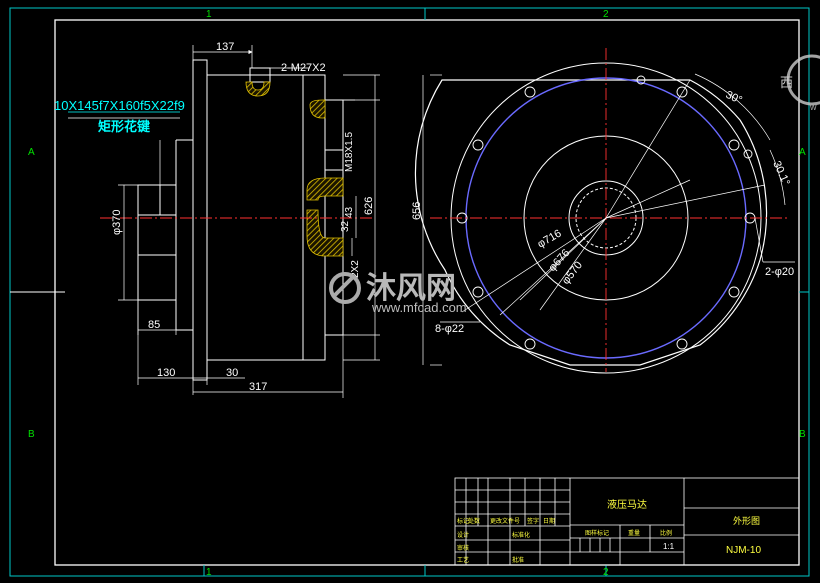  Describe the element at coordinates (417, 211) in the screenshot. I see `dim-656: 656` at that location.